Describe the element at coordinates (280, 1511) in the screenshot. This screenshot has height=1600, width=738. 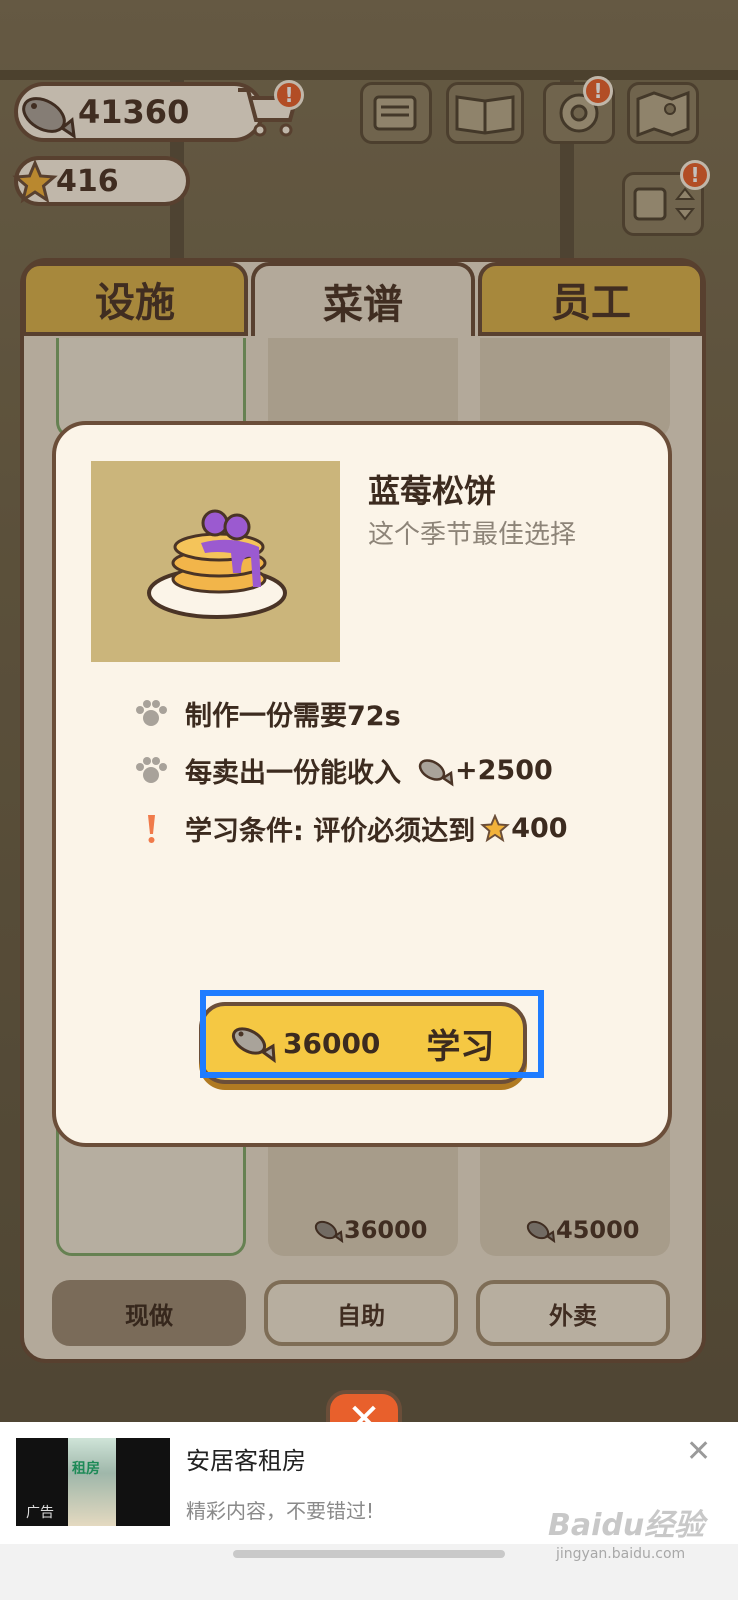
I see `ad-subtitle: 精彩内容，不要错过!` at that location.